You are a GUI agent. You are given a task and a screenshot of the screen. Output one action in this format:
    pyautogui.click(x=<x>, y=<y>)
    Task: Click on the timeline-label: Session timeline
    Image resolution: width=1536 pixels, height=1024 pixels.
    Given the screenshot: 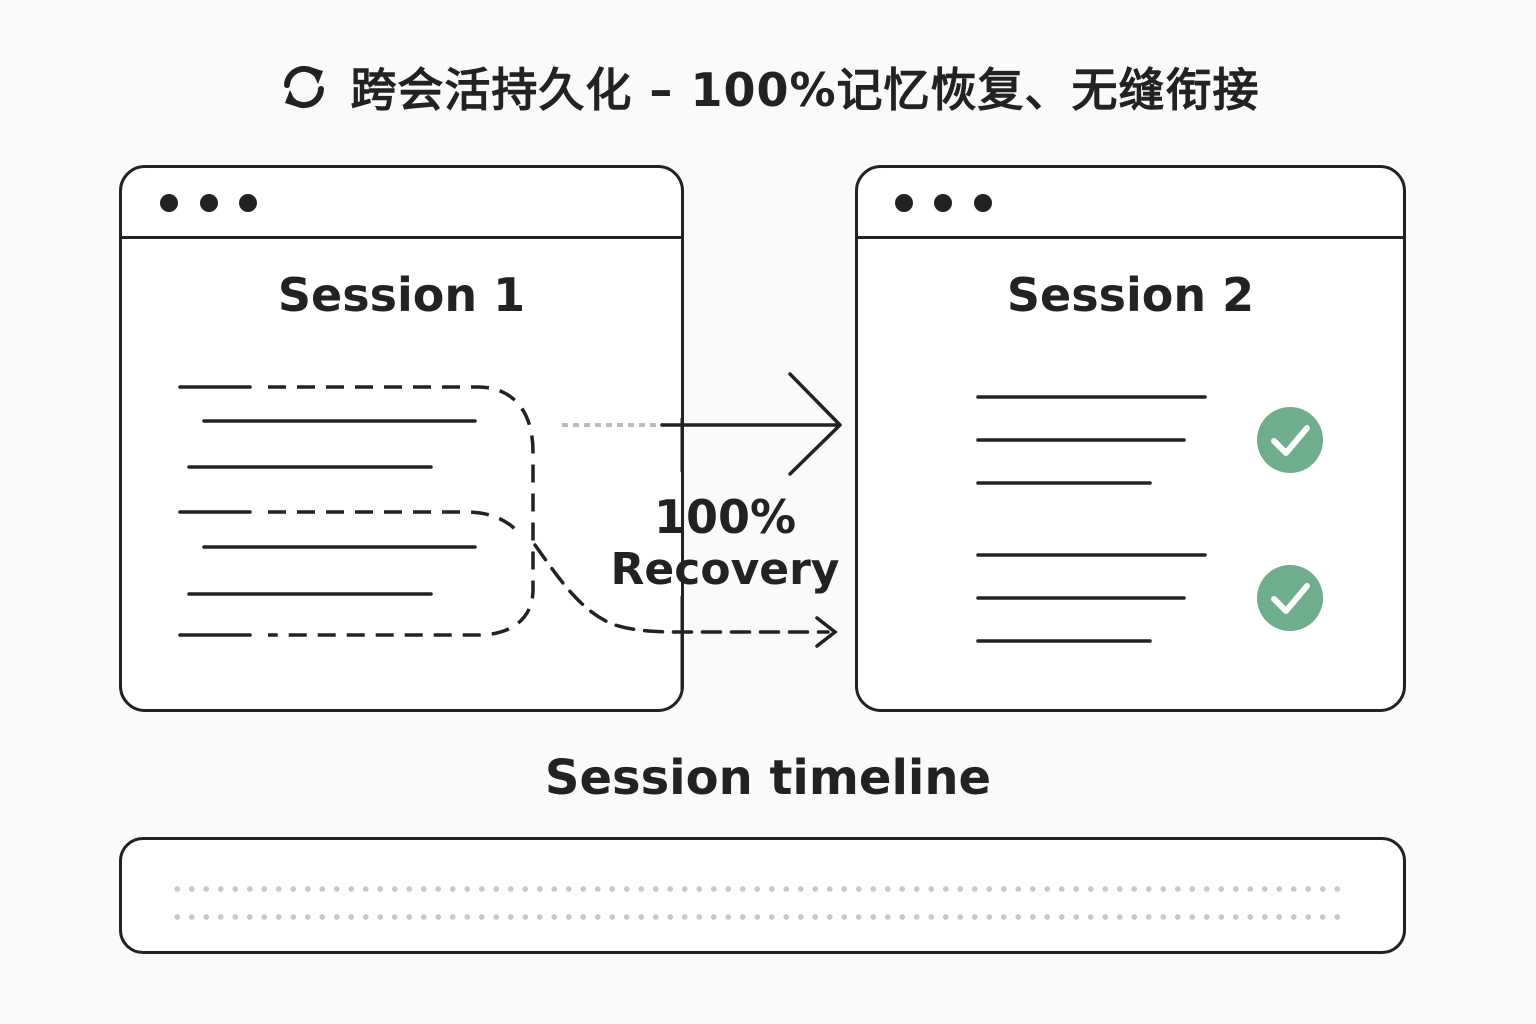 What is the action you would take?
    pyautogui.click(x=768, y=778)
    